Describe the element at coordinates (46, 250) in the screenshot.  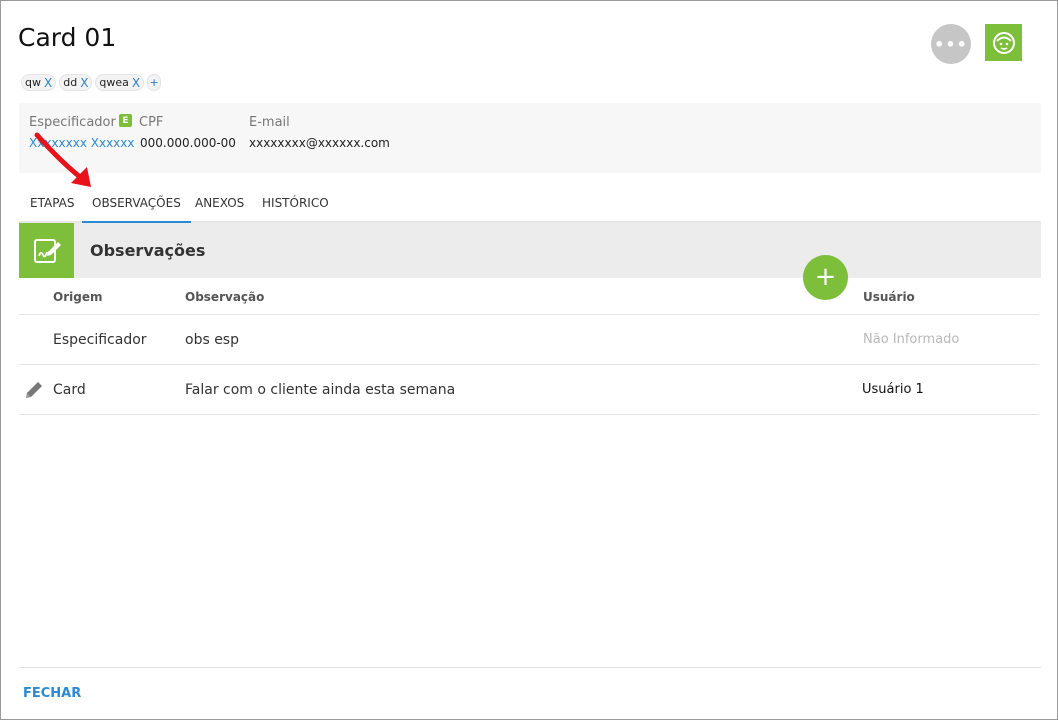
I see `note-edit-icon` at that location.